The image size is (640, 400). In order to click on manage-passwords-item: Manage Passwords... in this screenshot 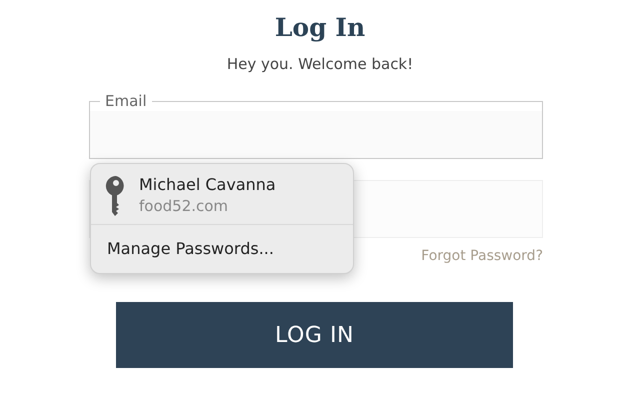, I will do `click(222, 249)`.